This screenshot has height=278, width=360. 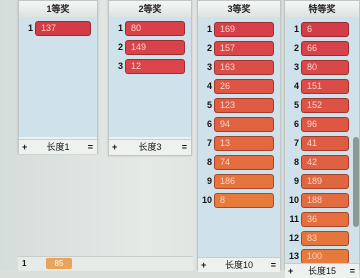 I want to click on item-value: 42, so click(x=325, y=162).